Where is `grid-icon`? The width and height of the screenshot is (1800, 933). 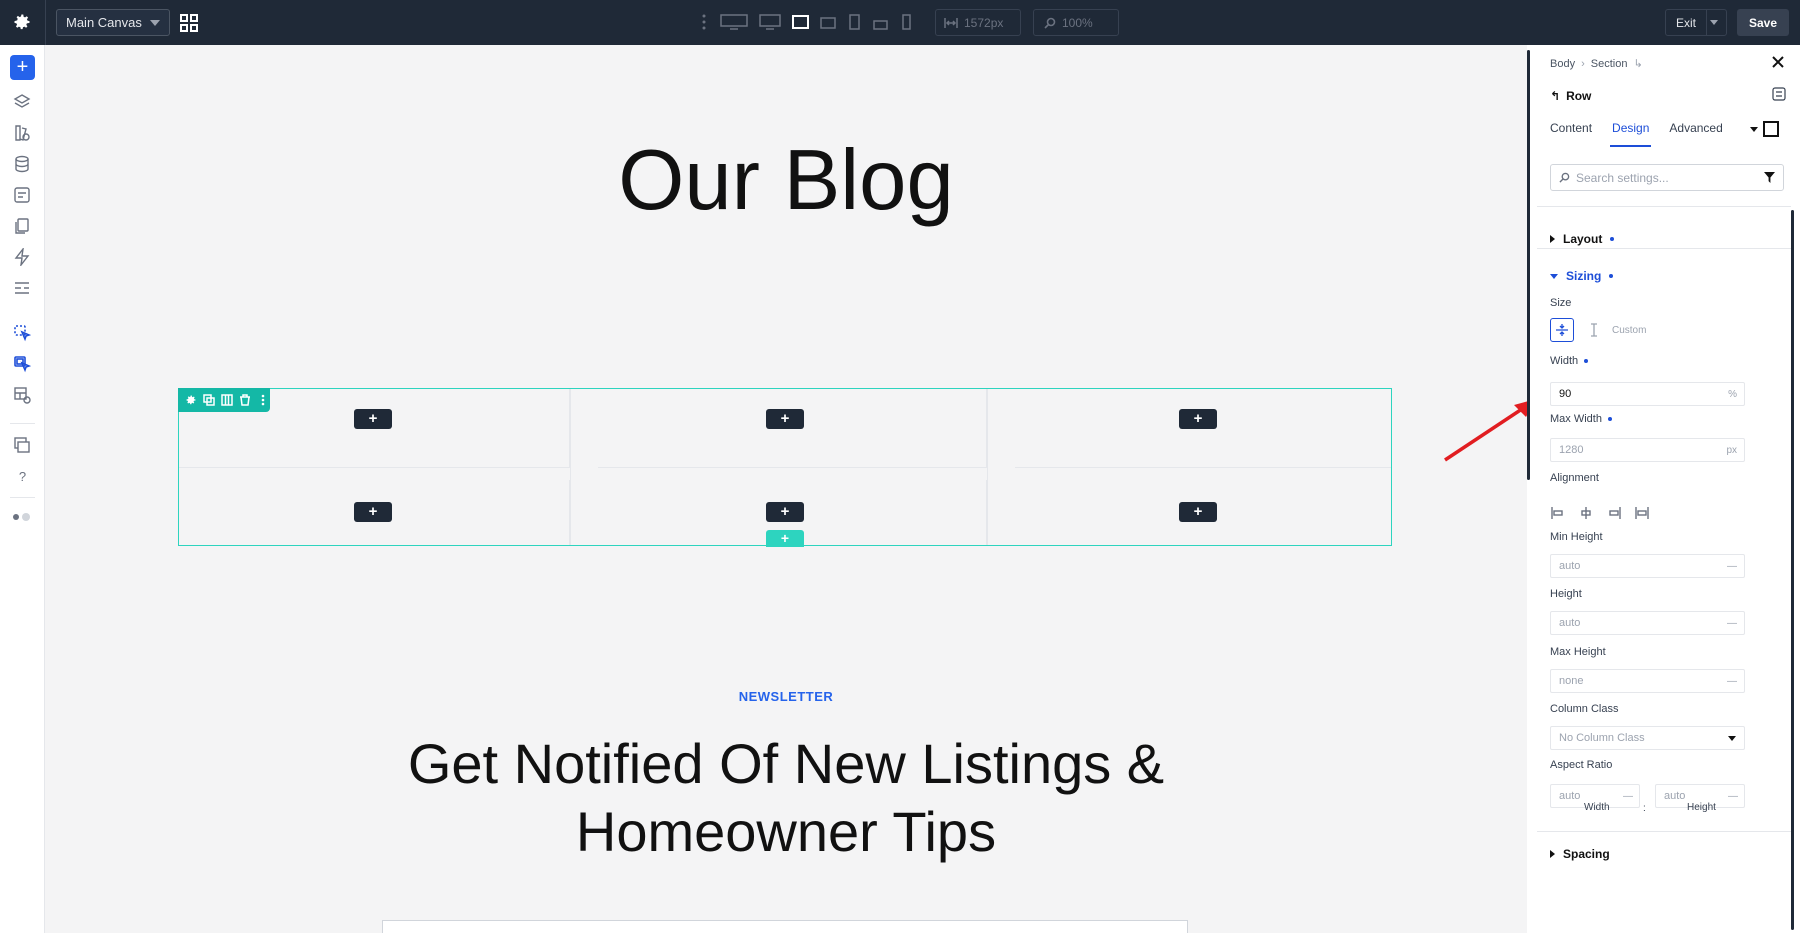
grid-icon is located at coordinates (189, 23).